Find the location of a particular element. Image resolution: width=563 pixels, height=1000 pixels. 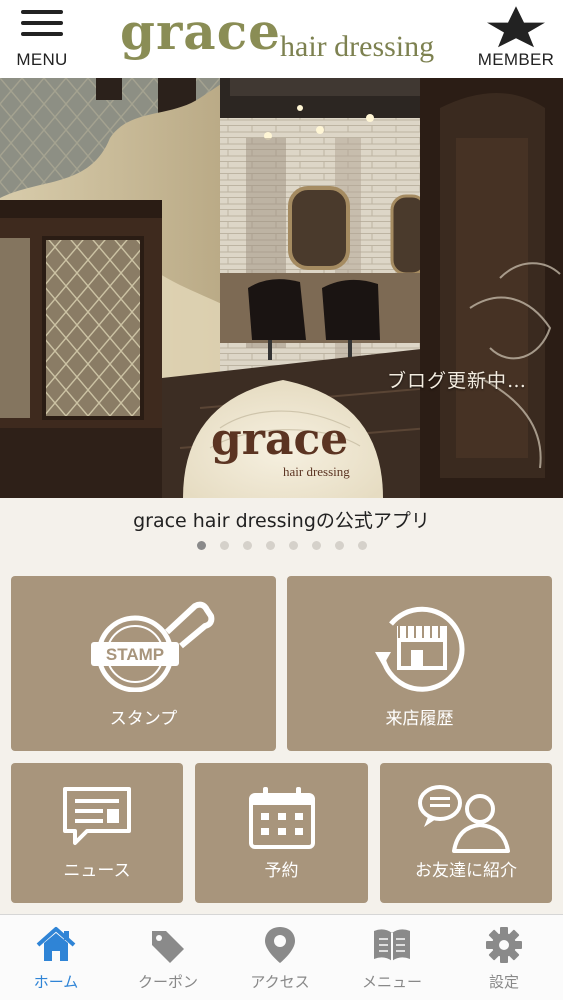

news-tile-label: ニュース is located at coordinates (97, 871).